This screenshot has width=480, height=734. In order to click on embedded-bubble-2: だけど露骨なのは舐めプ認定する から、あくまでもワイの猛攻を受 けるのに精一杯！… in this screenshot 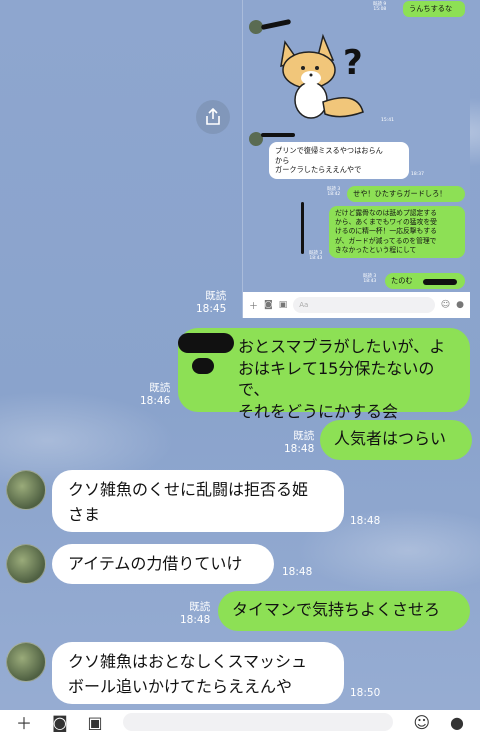, I will do `click(397, 232)`.